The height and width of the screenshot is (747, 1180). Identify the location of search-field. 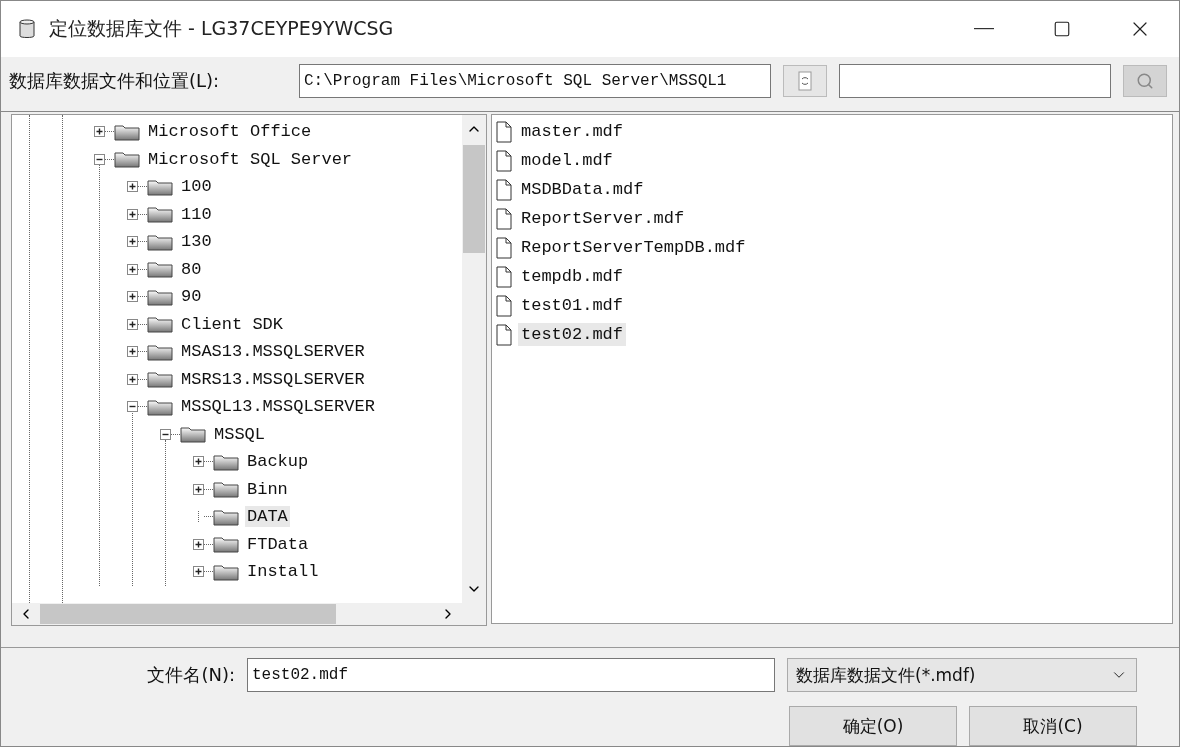
(975, 81).